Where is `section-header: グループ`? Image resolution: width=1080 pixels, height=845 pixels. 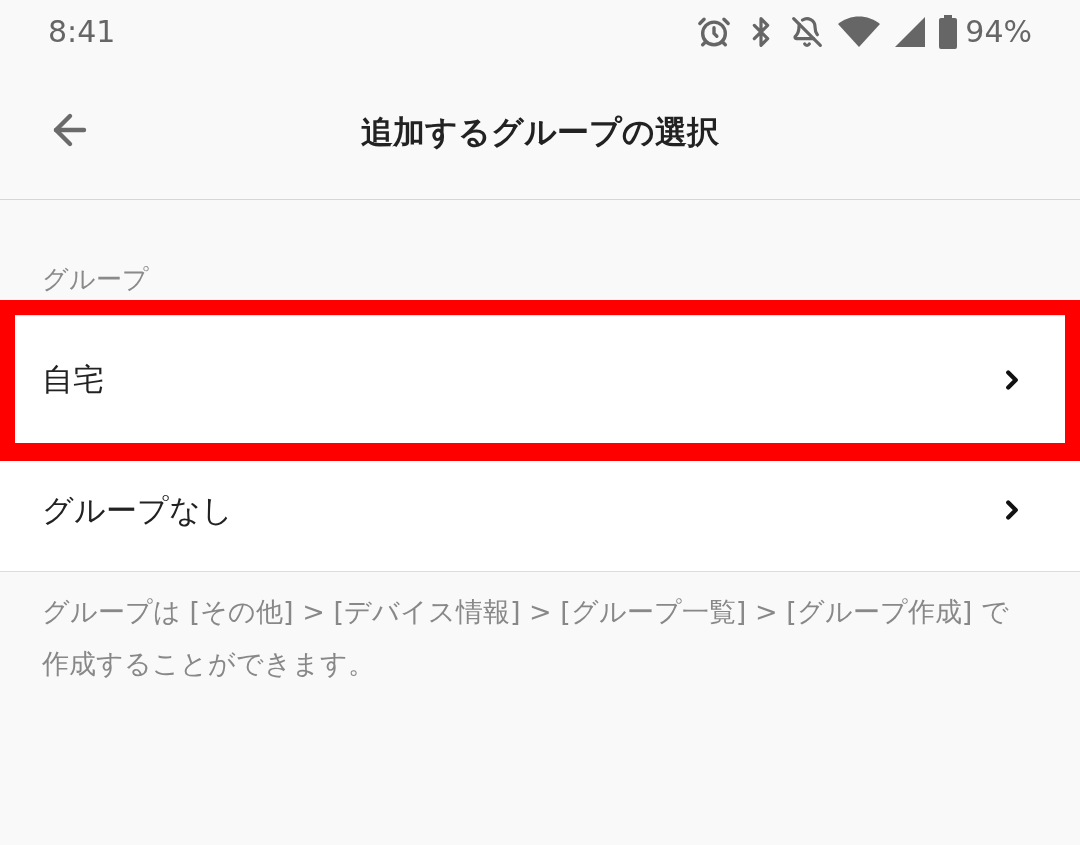
section-header: グループ is located at coordinates (95, 279).